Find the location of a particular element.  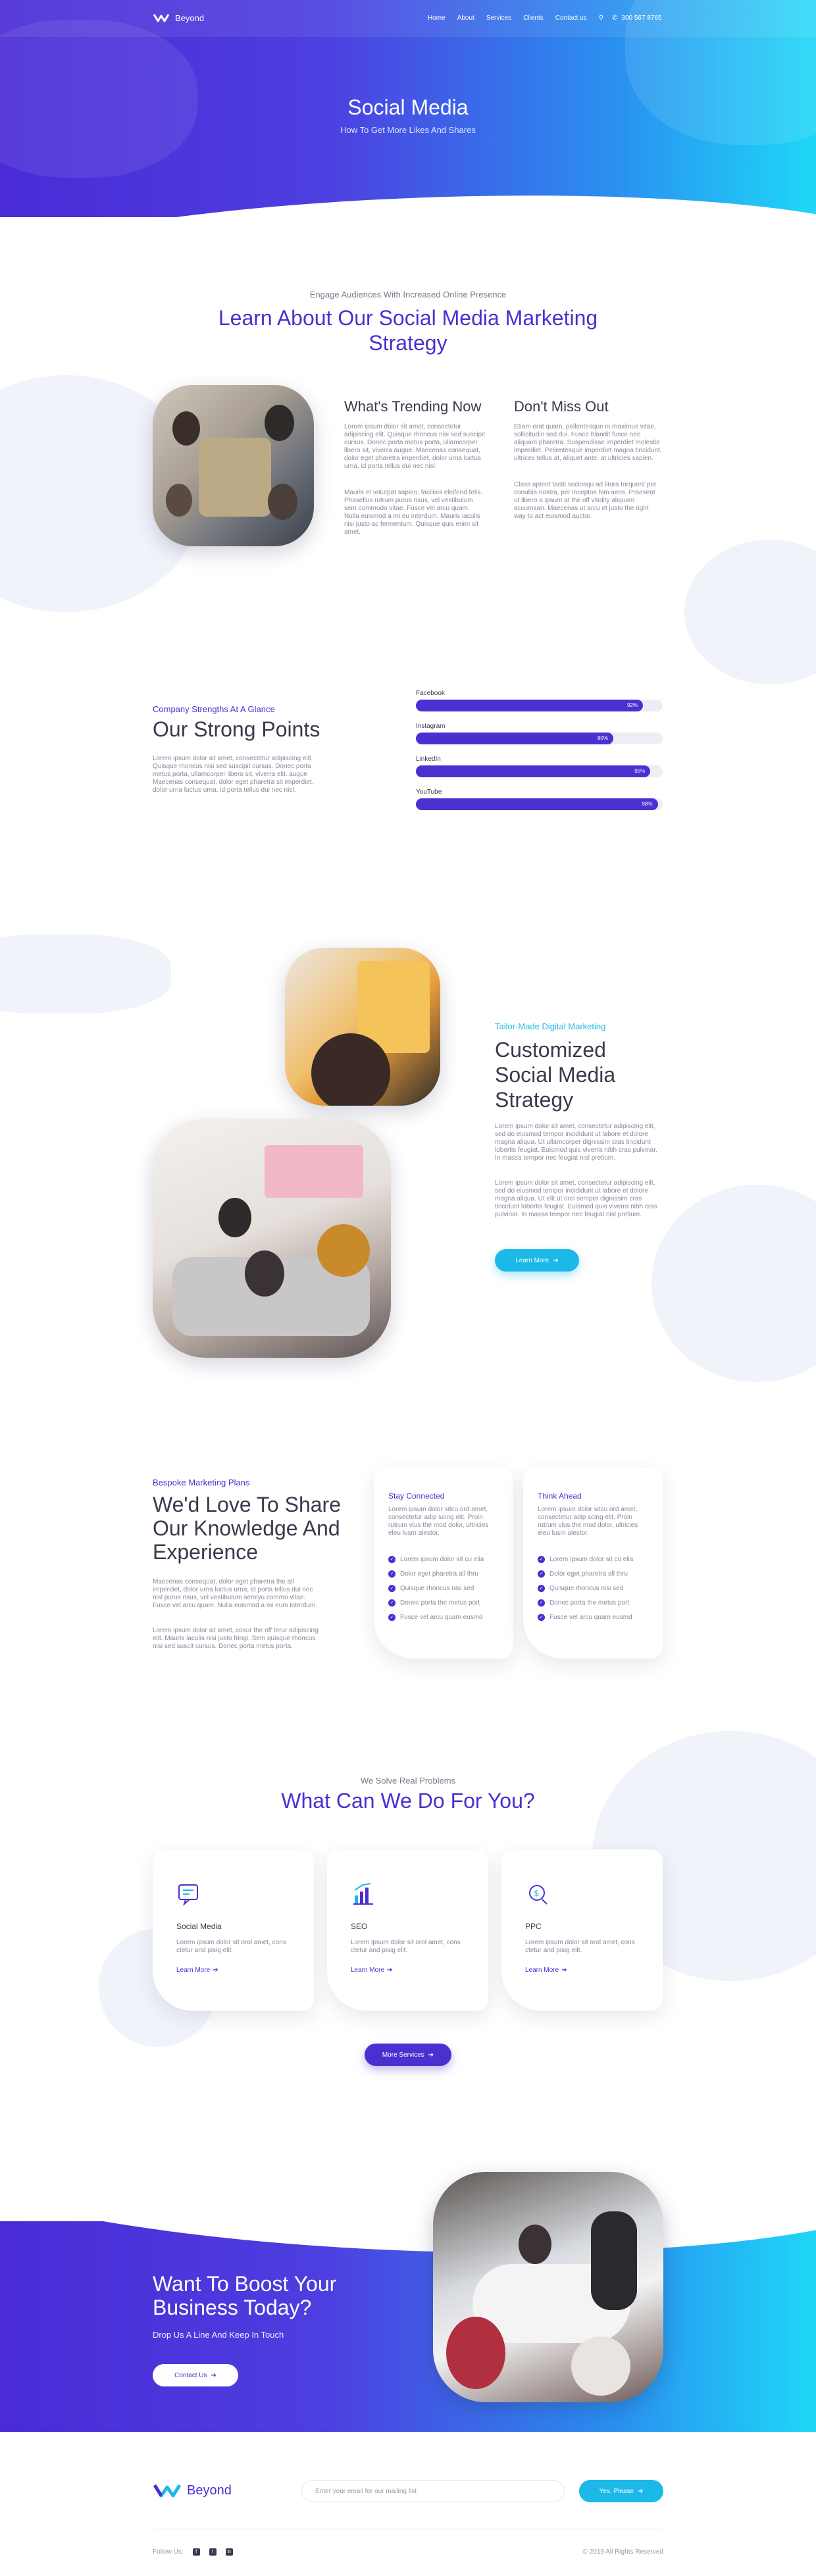

bar-track: 95% is located at coordinates (539, 771).